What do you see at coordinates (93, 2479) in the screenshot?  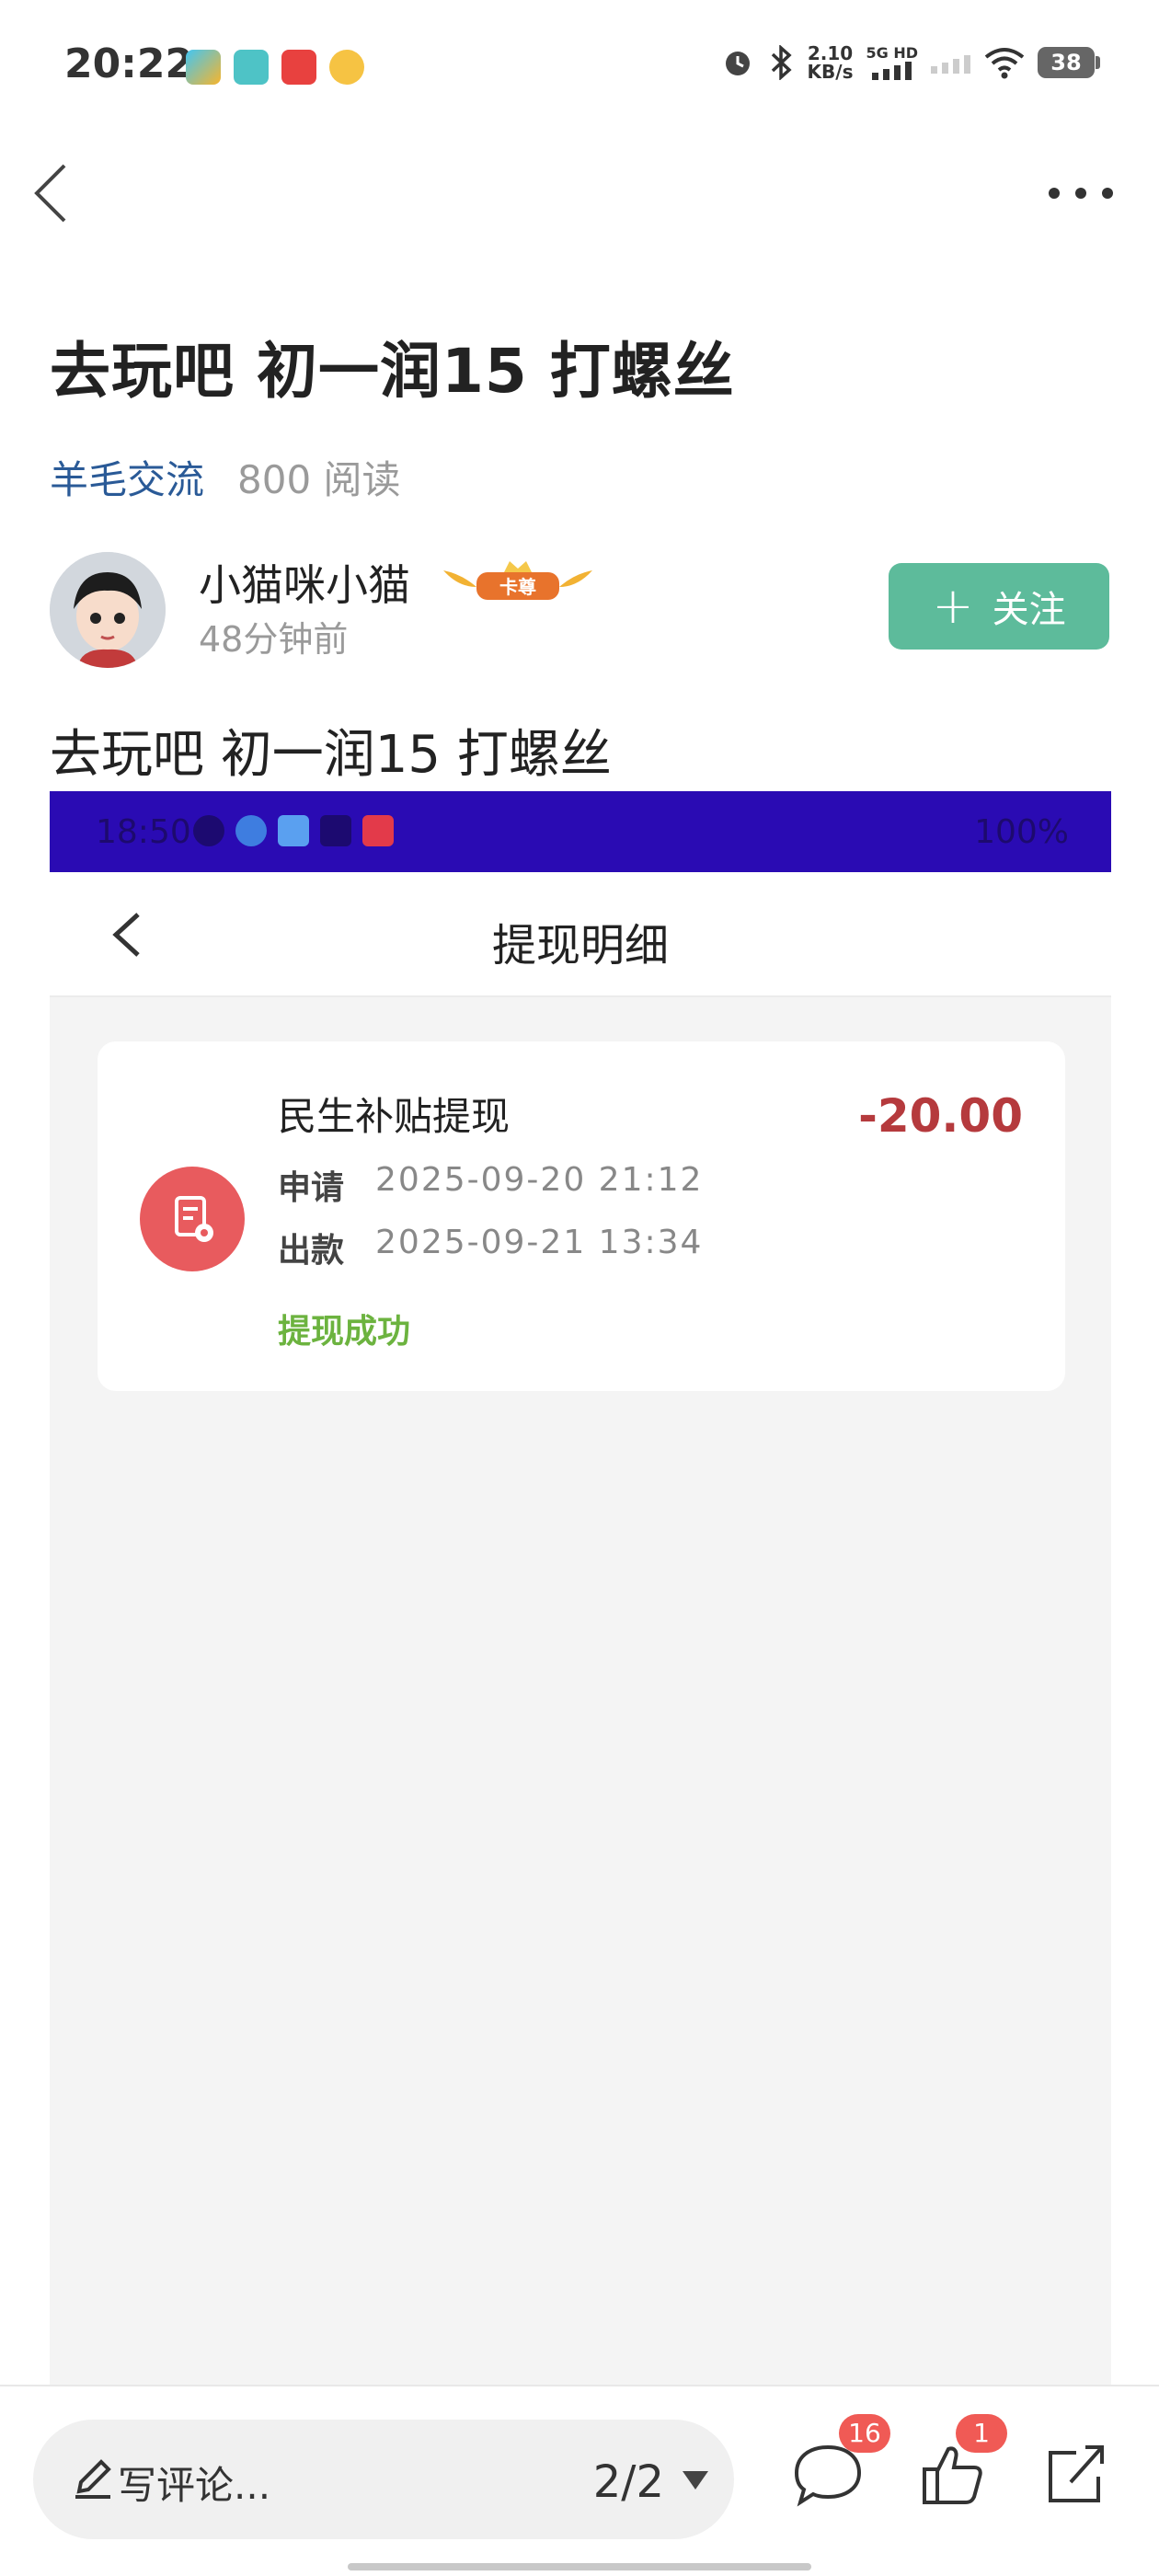 I see `pen-icon` at bounding box center [93, 2479].